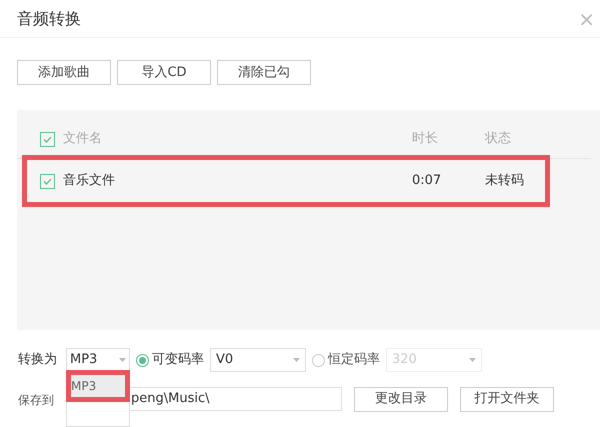  Describe the element at coordinates (164, 72) in the screenshot. I see `toolbar-button: 导入CD` at that location.